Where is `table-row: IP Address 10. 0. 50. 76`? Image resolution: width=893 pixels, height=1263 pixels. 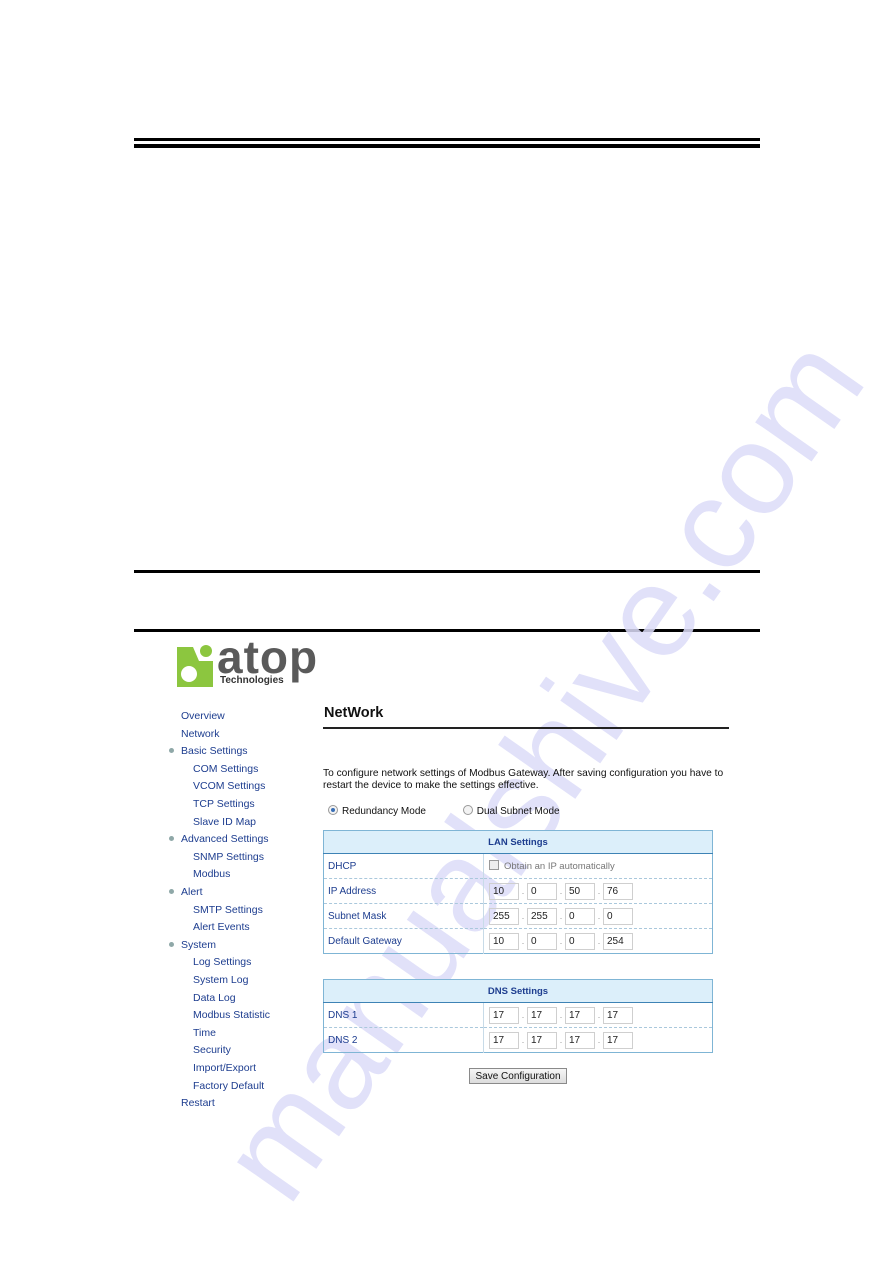
table-row: IP Address 10. 0. 50. 76 is located at coordinates (518, 891).